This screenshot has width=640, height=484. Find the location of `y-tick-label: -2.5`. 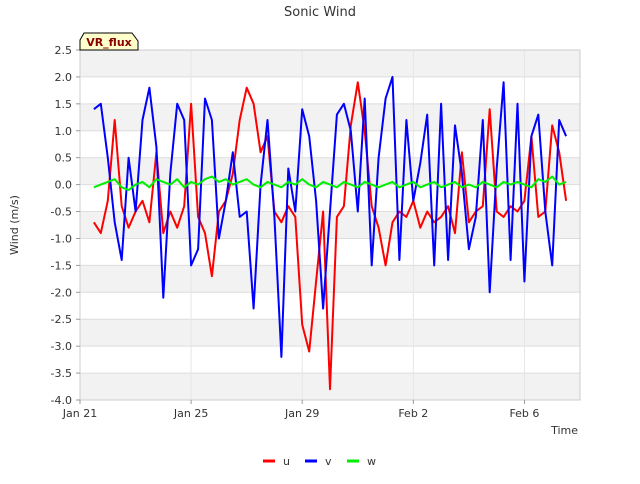

y-tick-label: -2.5 is located at coordinates (61, 319).